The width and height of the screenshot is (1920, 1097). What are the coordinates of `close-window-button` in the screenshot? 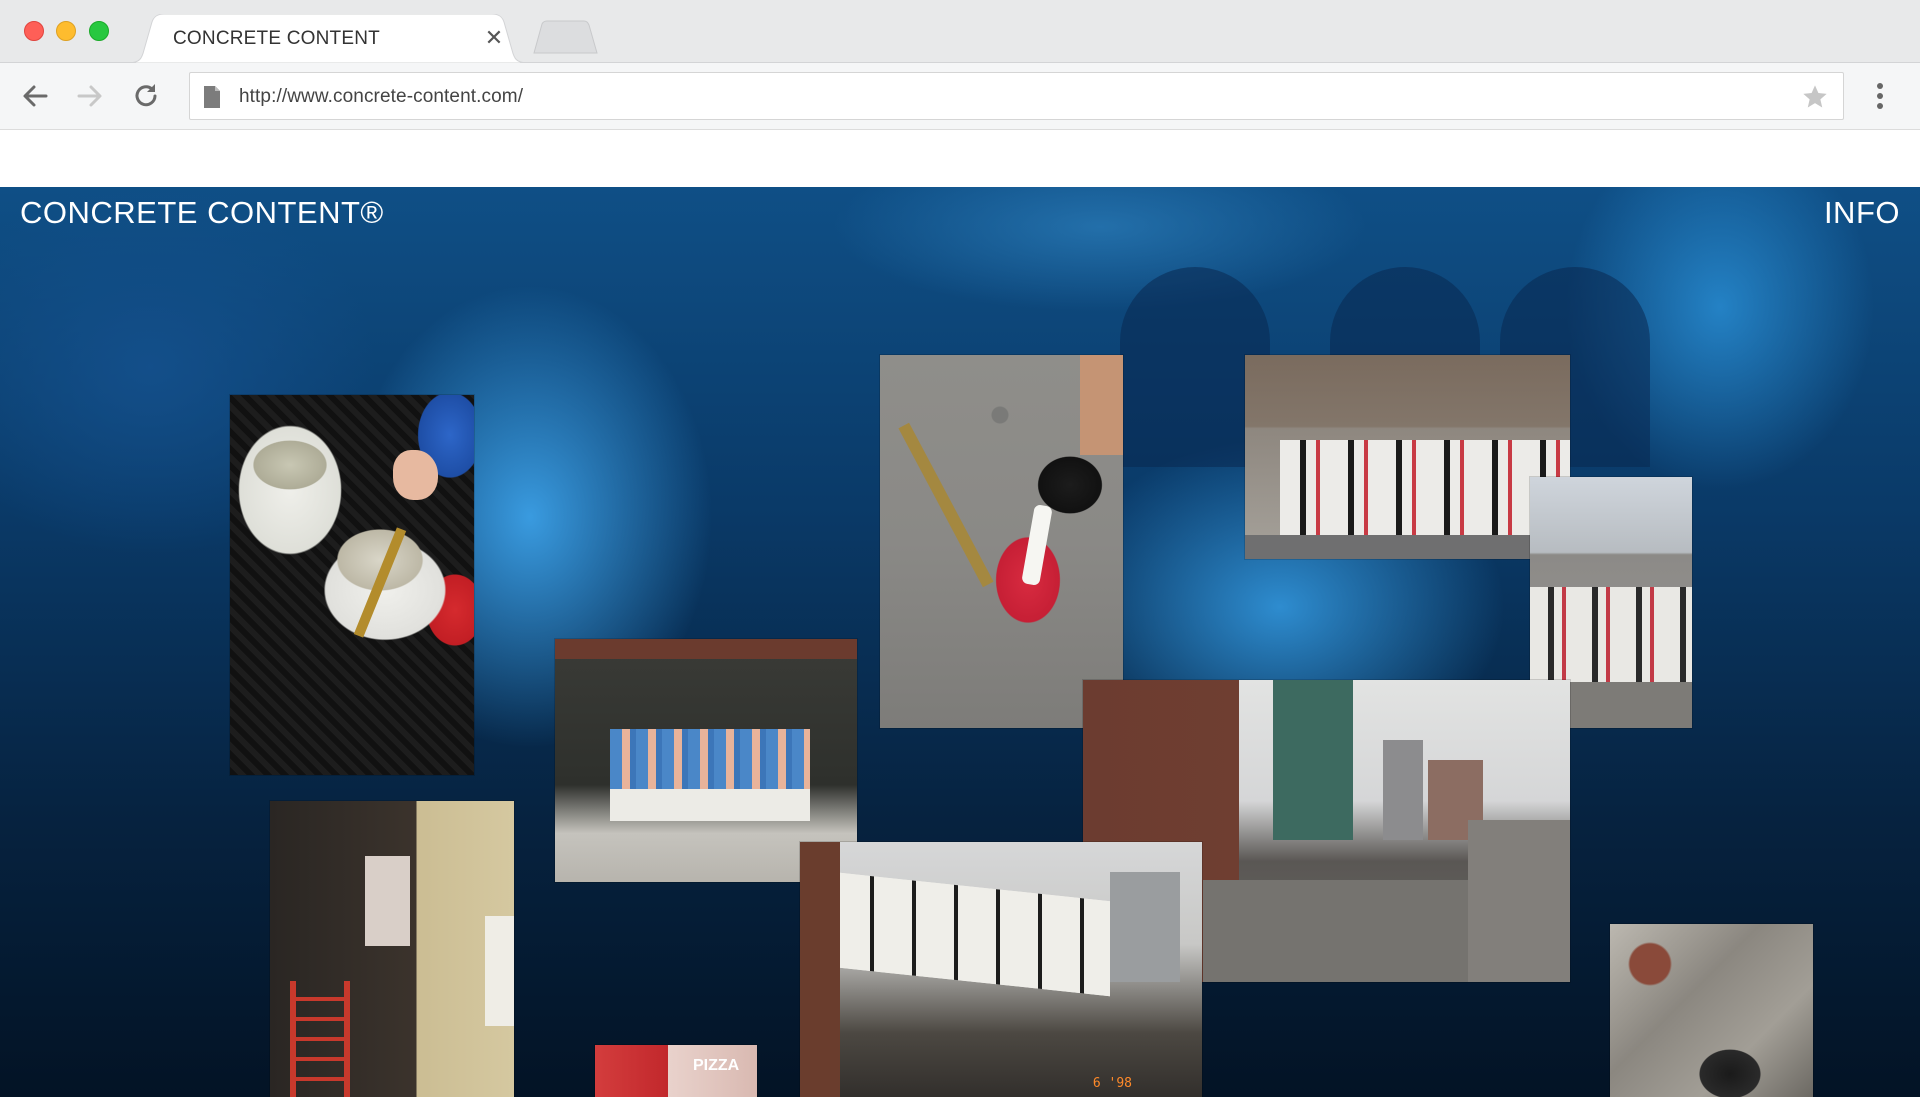 It's located at (34, 31).